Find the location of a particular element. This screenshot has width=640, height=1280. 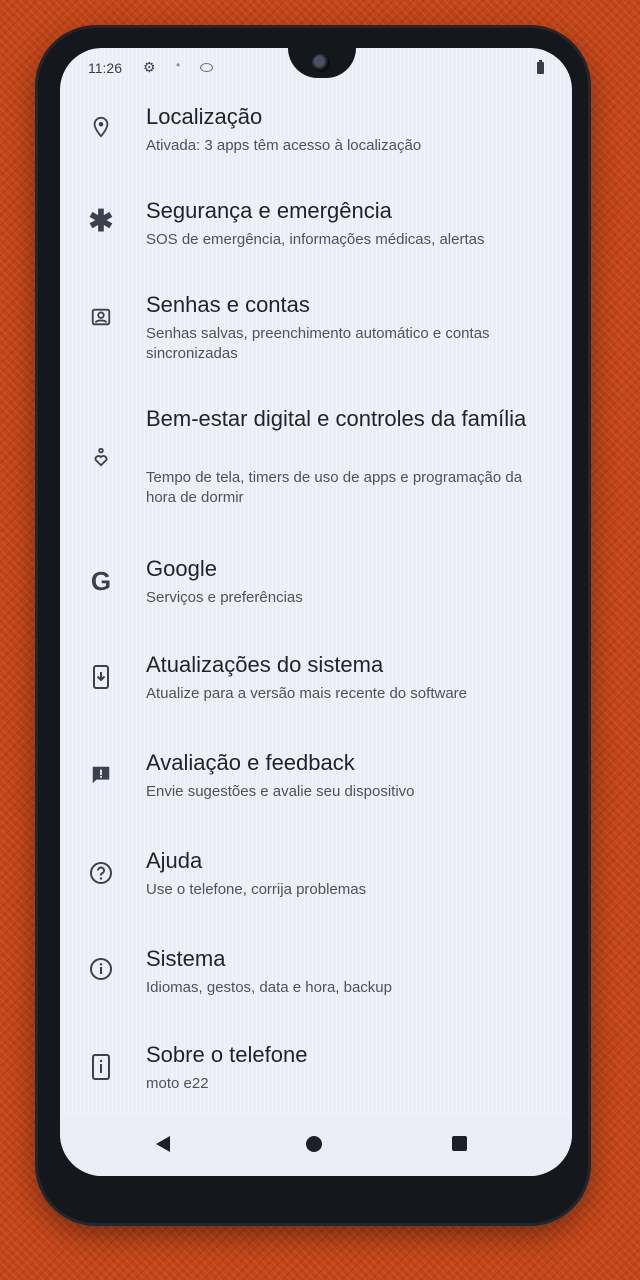

gear-icon: ⚙ is located at coordinates (149, 67).